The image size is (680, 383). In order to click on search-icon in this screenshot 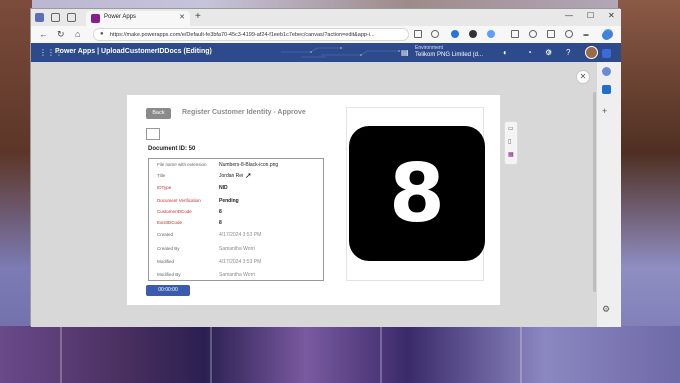, I will do `click(606, 35)`.